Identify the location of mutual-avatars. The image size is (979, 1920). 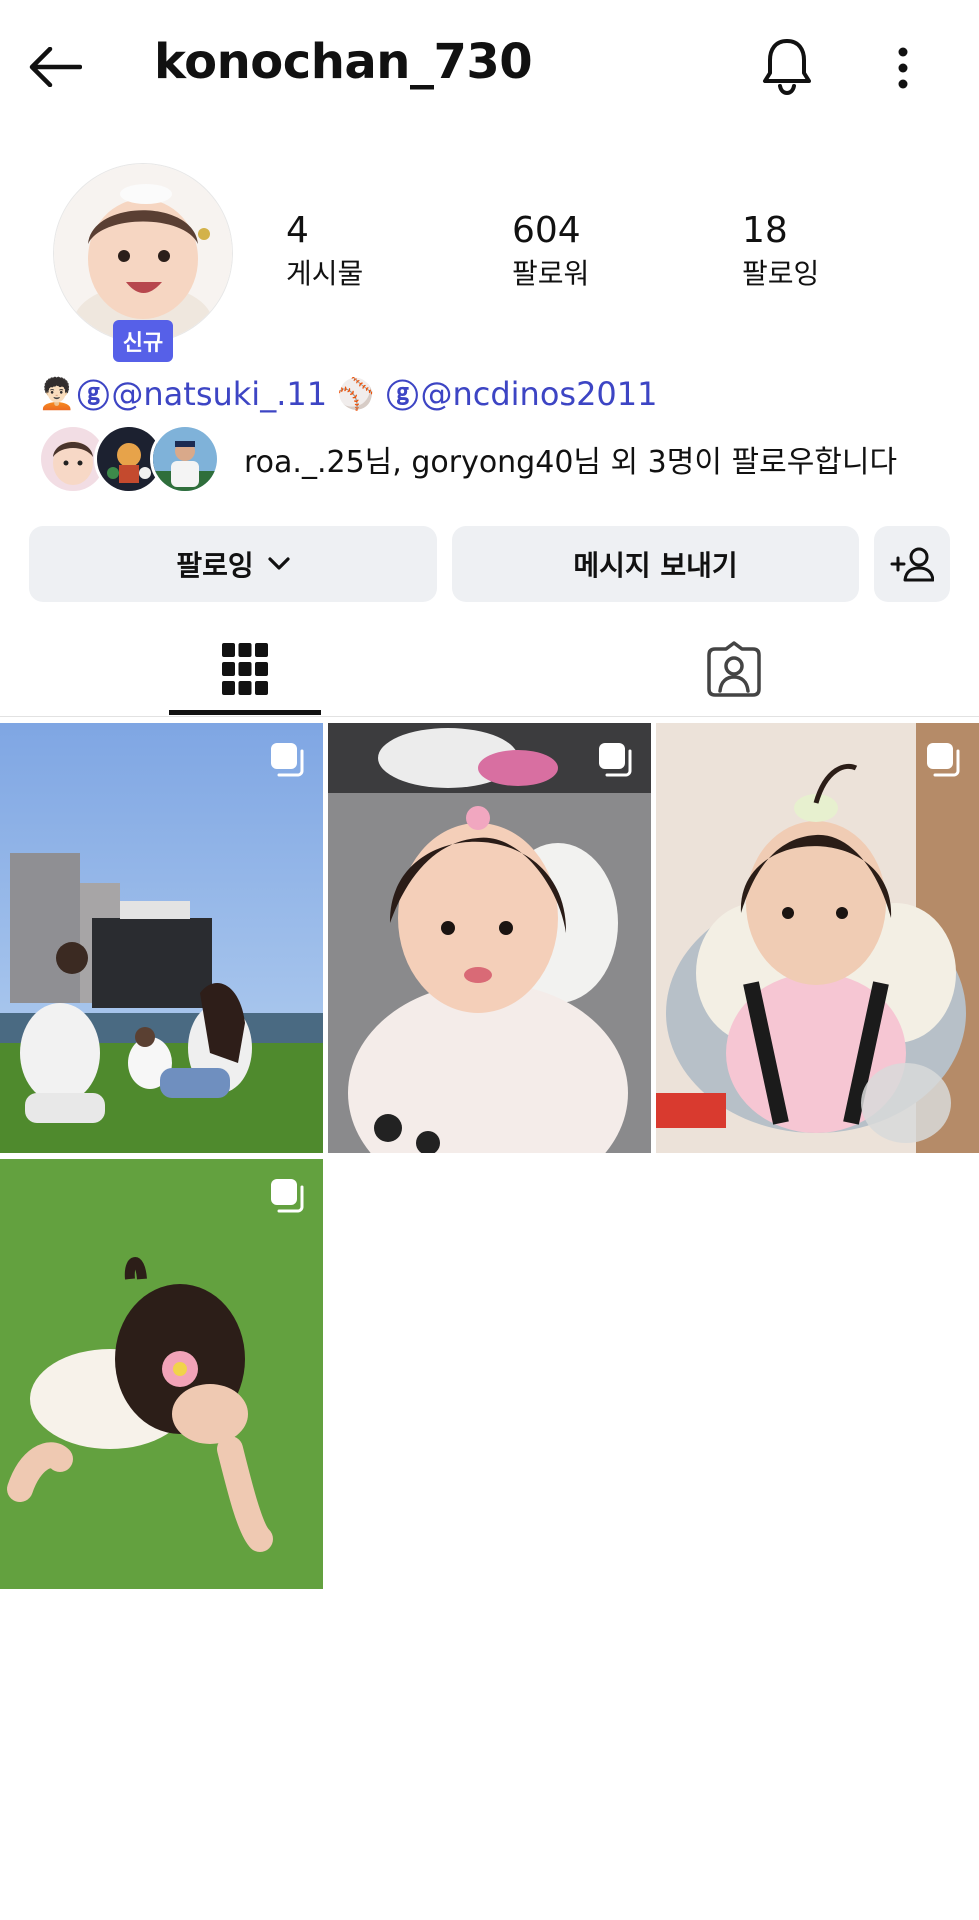
(131, 459).